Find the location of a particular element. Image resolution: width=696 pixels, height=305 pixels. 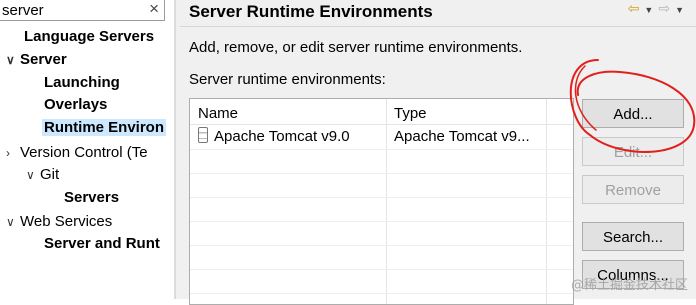

tree-item-label: Overlays is located at coordinates (76, 104).